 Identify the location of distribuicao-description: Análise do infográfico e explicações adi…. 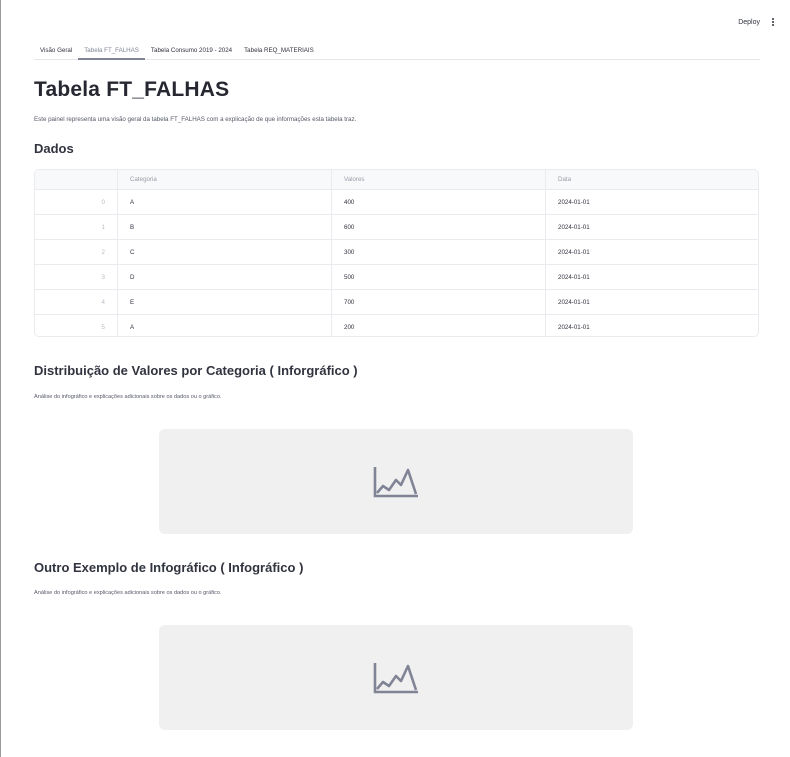
(128, 397).